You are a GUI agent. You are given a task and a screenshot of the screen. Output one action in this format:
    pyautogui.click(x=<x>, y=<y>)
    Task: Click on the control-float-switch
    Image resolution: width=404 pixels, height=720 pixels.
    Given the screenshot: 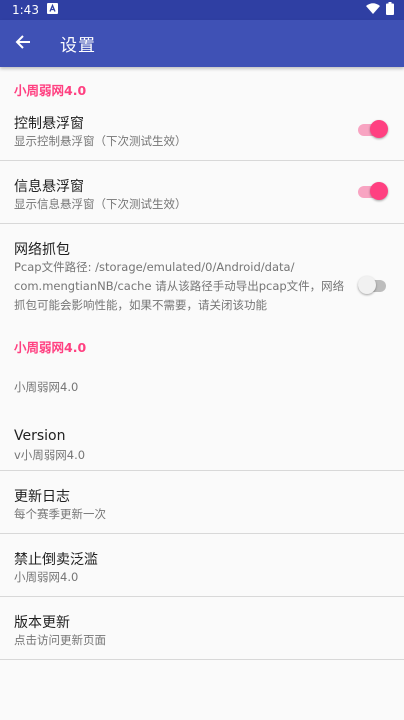 What is the action you would take?
    pyautogui.click(x=373, y=129)
    